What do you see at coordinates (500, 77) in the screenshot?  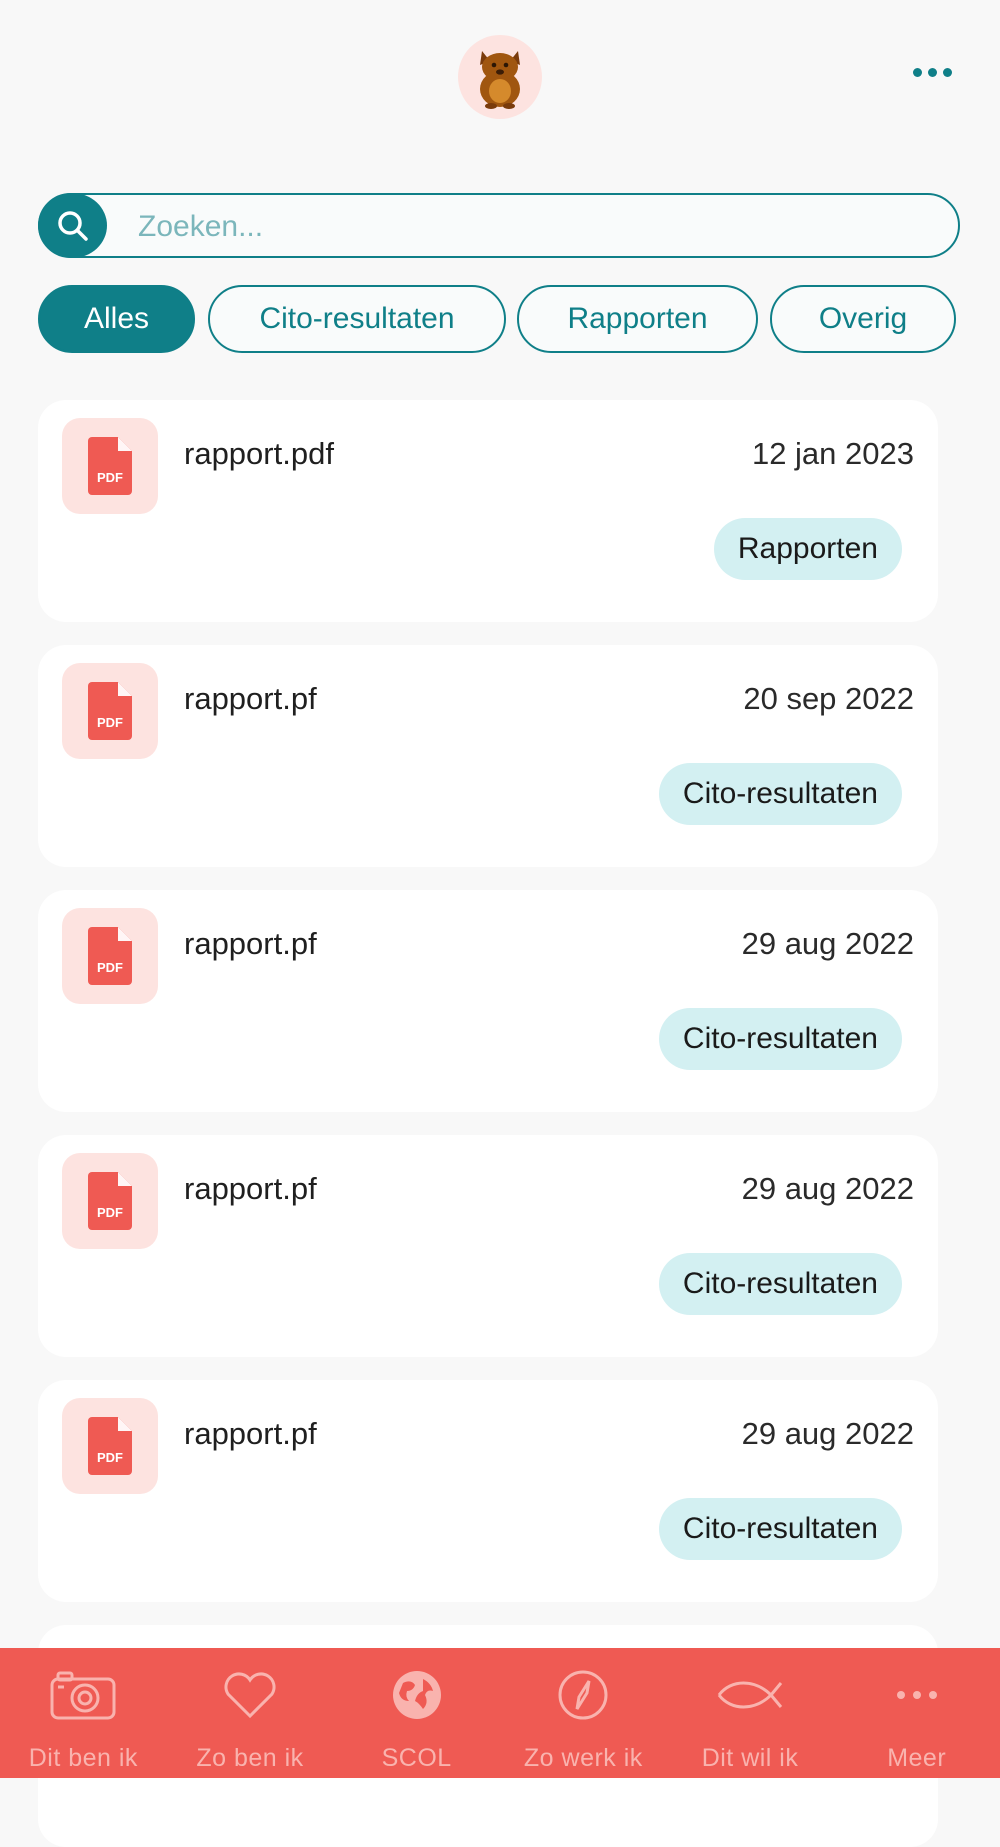 I see `bear-mascot-icon` at bounding box center [500, 77].